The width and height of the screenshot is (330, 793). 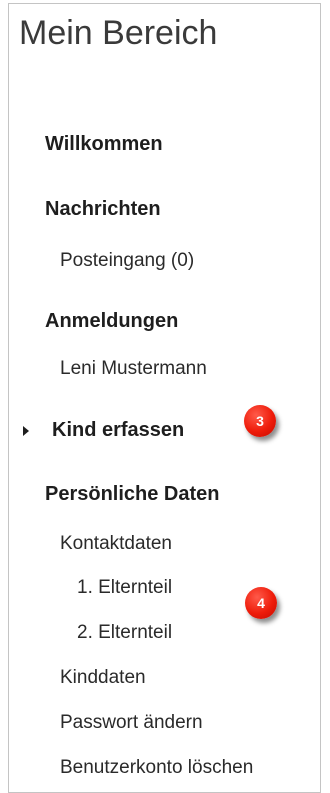 I want to click on step-badge-3: 3, so click(x=260, y=421).